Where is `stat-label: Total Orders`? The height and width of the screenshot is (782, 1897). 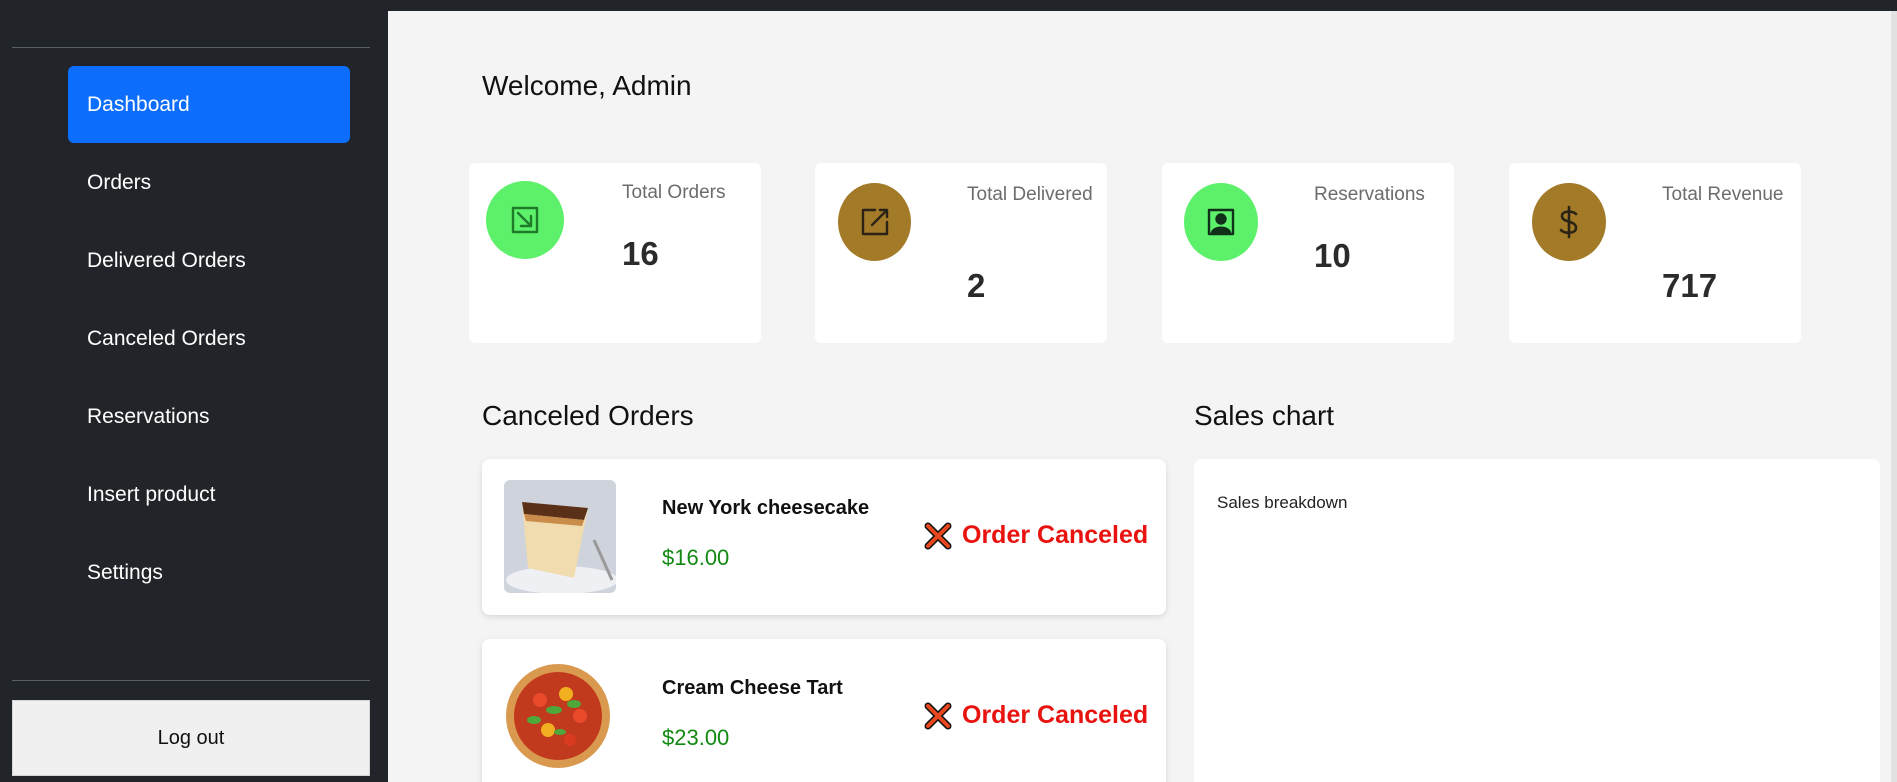 stat-label: Total Orders is located at coordinates (674, 192).